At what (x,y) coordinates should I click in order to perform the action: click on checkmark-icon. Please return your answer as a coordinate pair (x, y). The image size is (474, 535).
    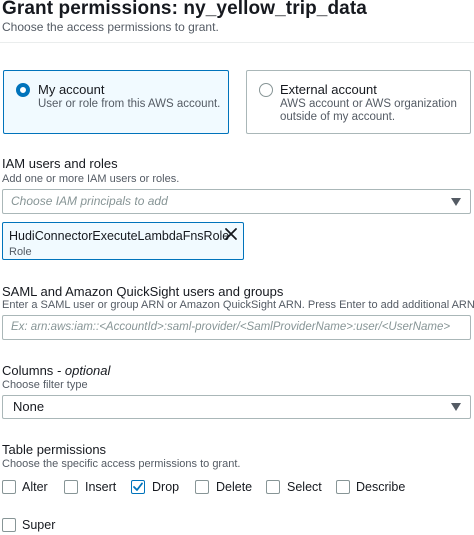
    Looking at the image, I should click on (138, 486).